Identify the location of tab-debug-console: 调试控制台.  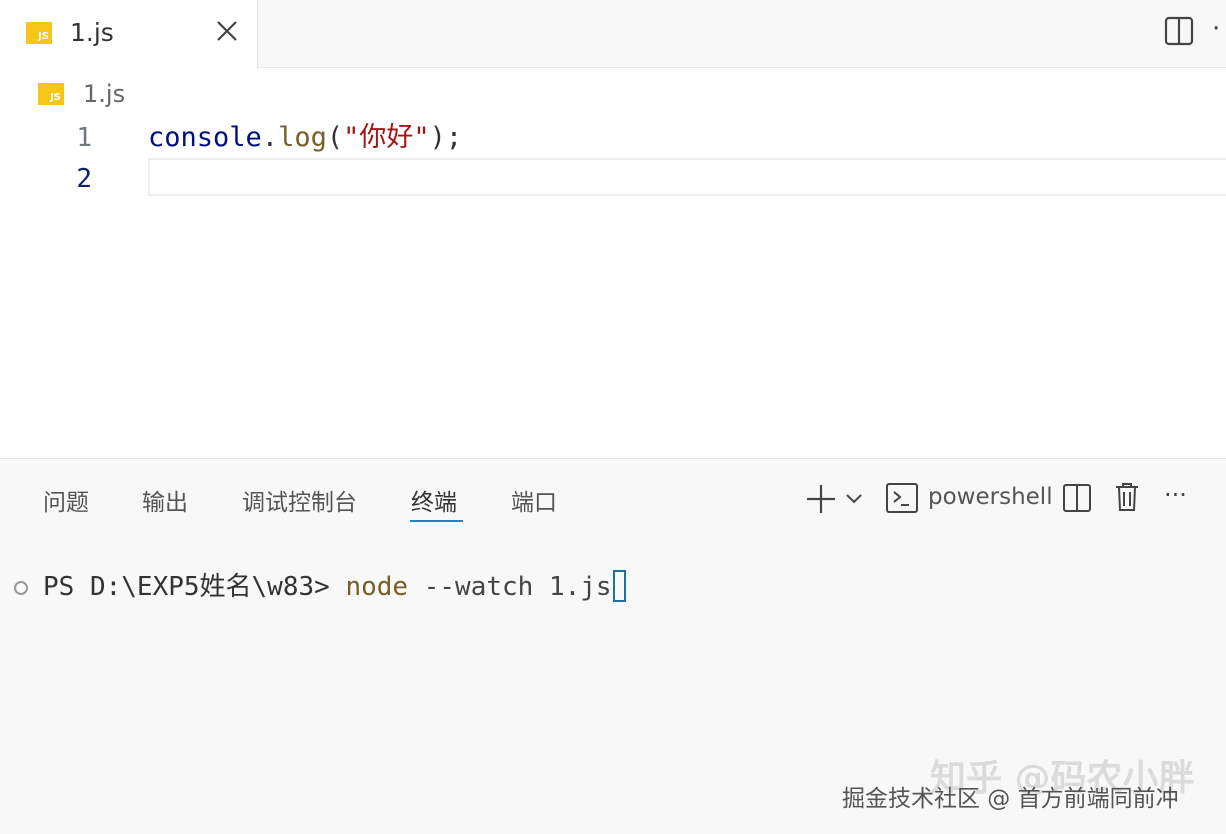
(299, 500).